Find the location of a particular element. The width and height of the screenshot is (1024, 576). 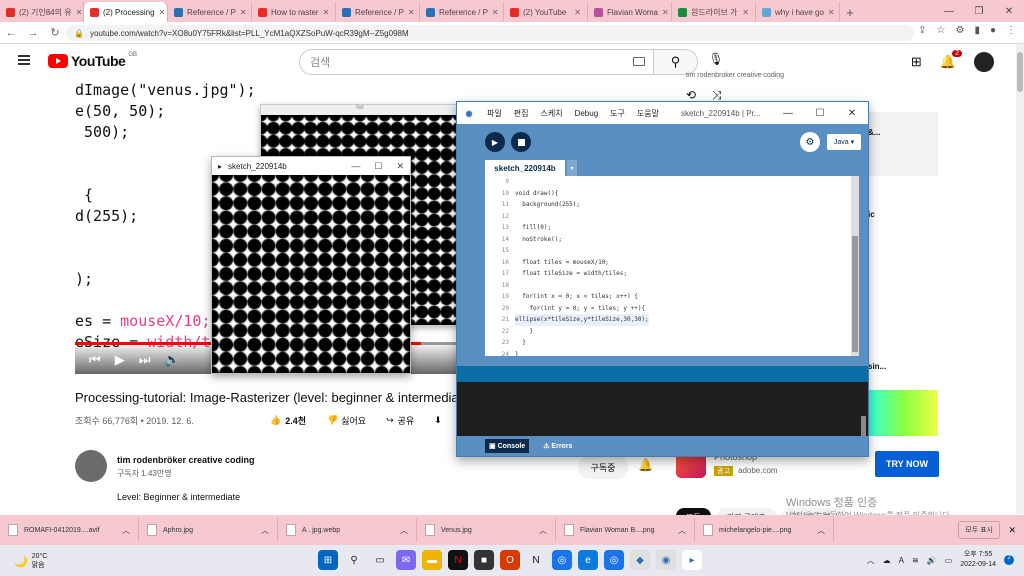

editor-scrollbar is located at coordinates (855, 266).